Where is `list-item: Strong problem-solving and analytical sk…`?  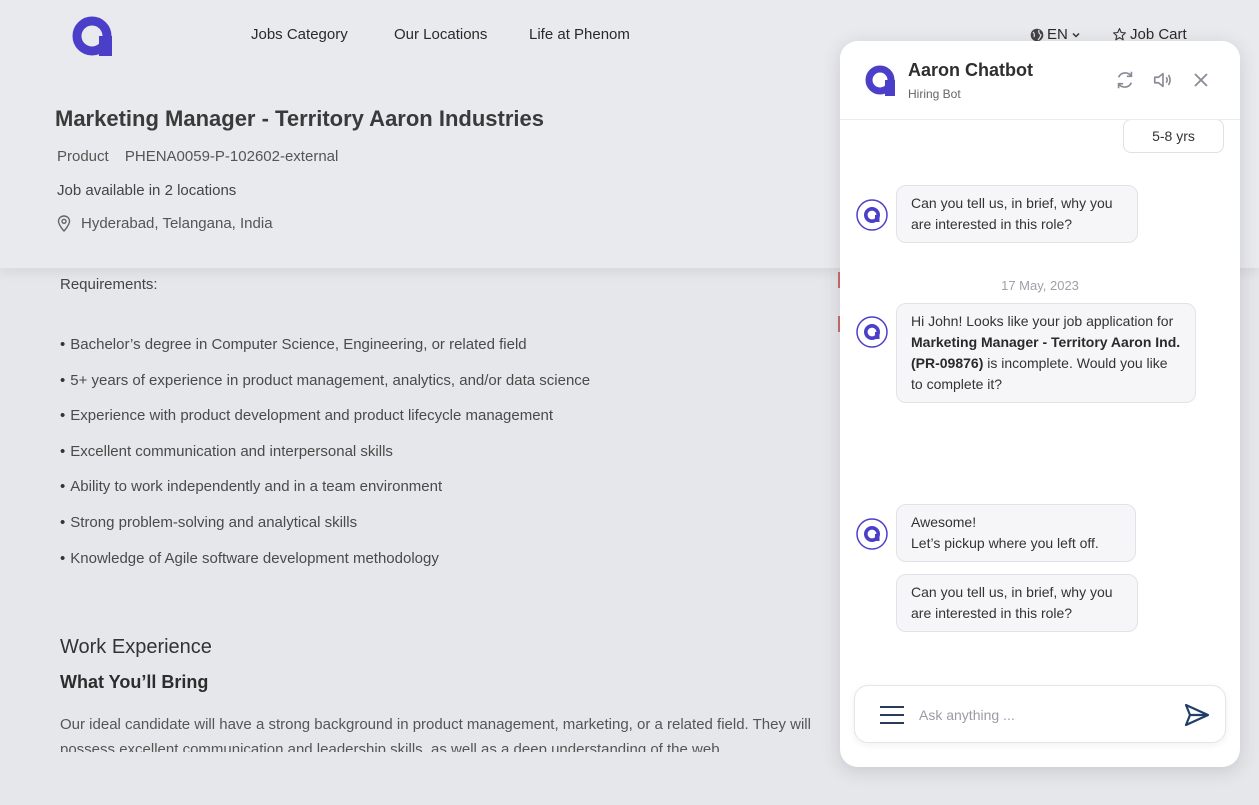 list-item: Strong problem-solving and analytical sk… is located at coordinates (325, 532).